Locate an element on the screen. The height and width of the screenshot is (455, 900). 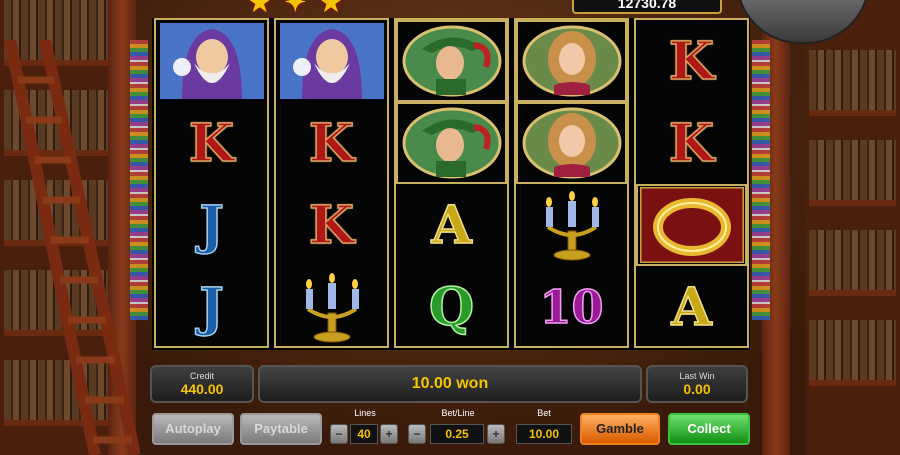
credit-label: Credit is located at coordinates (201, 376).